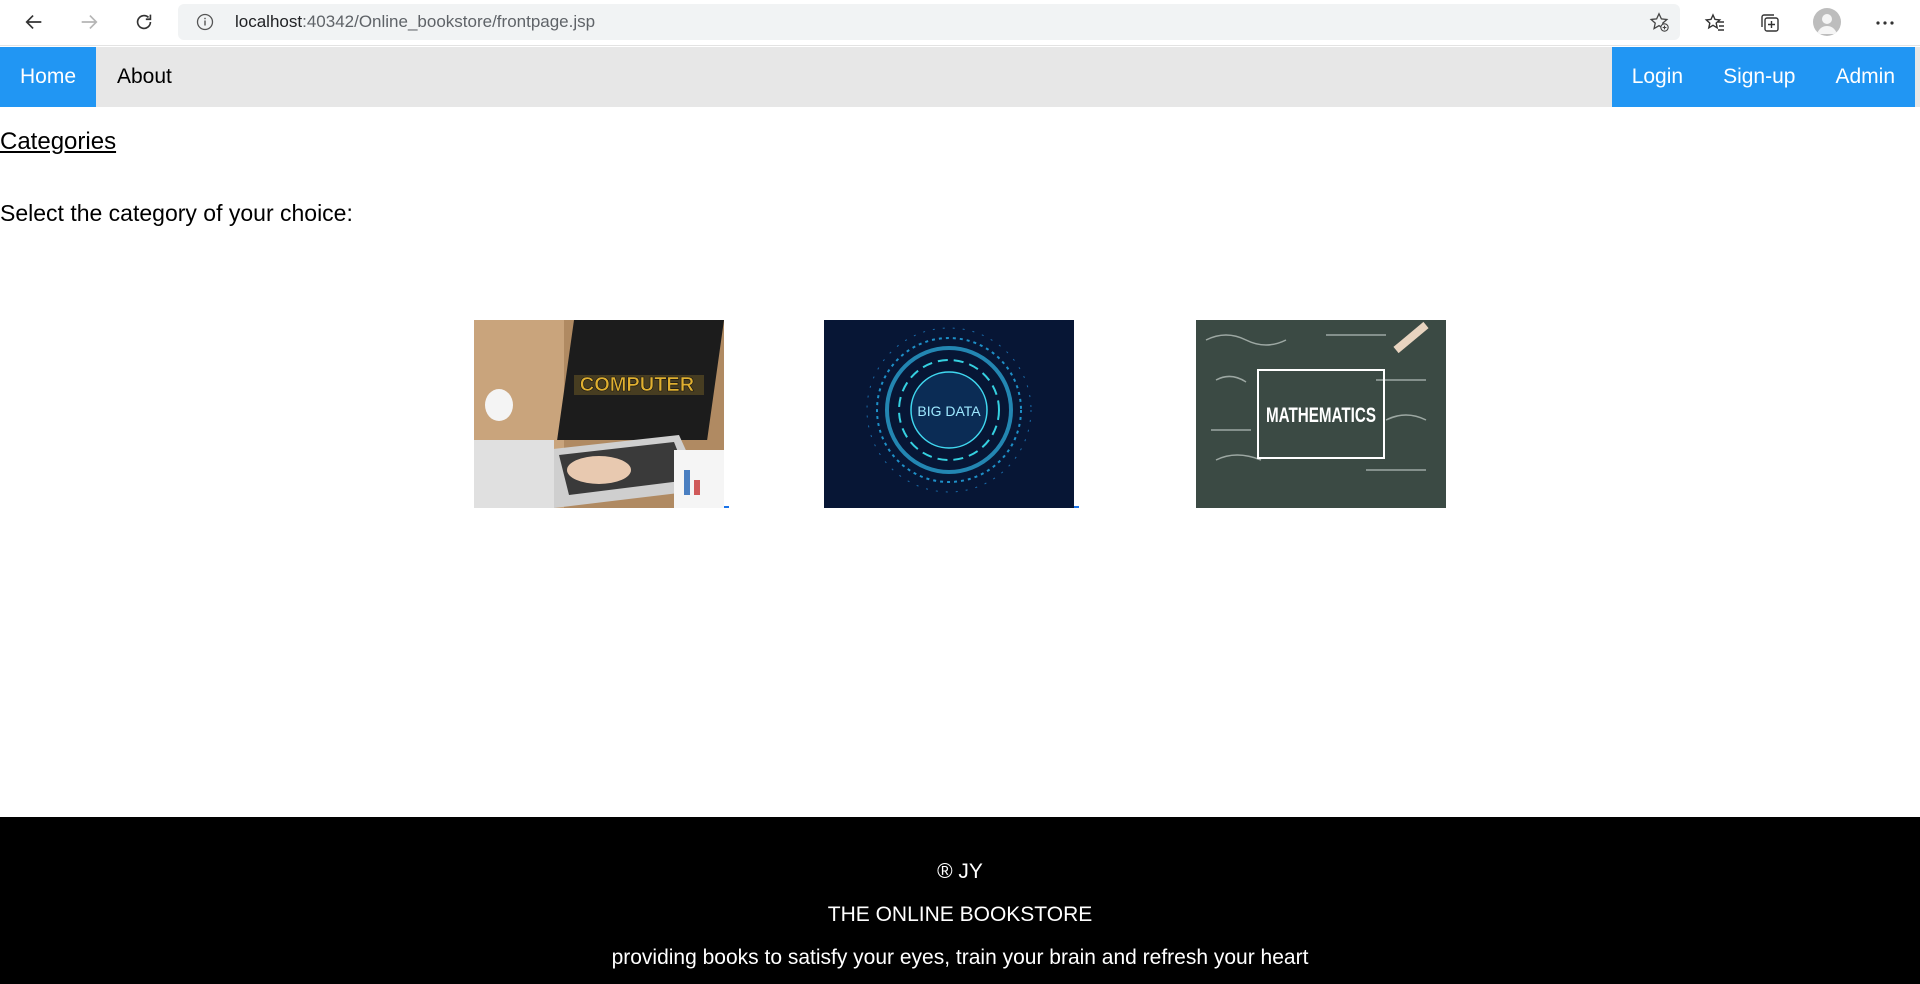  What do you see at coordinates (144, 77) in the screenshot?
I see `nav-about-link: About` at bounding box center [144, 77].